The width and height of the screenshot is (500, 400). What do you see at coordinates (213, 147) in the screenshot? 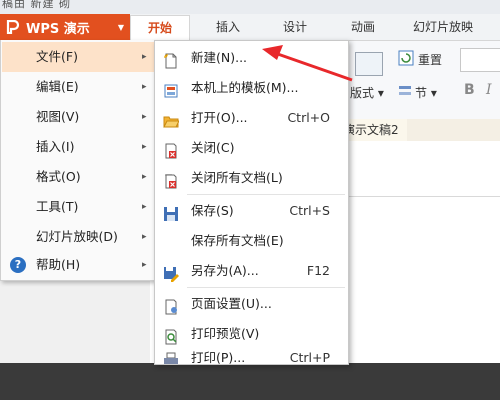
I see `menu-item-label: 关闭(C)` at bounding box center [213, 147].